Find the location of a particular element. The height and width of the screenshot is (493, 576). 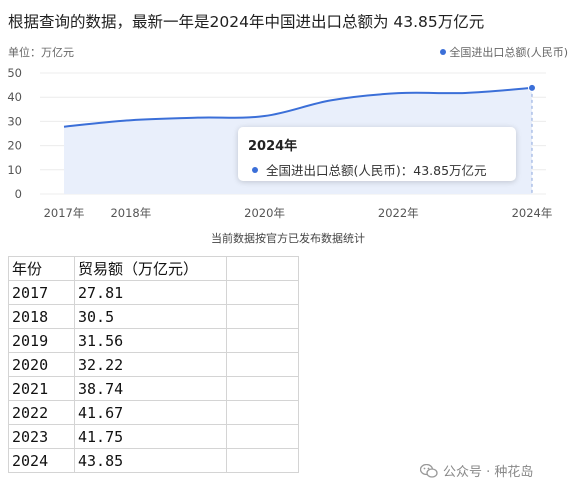

y-tick-label: 10 is located at coordinates (14, 170).